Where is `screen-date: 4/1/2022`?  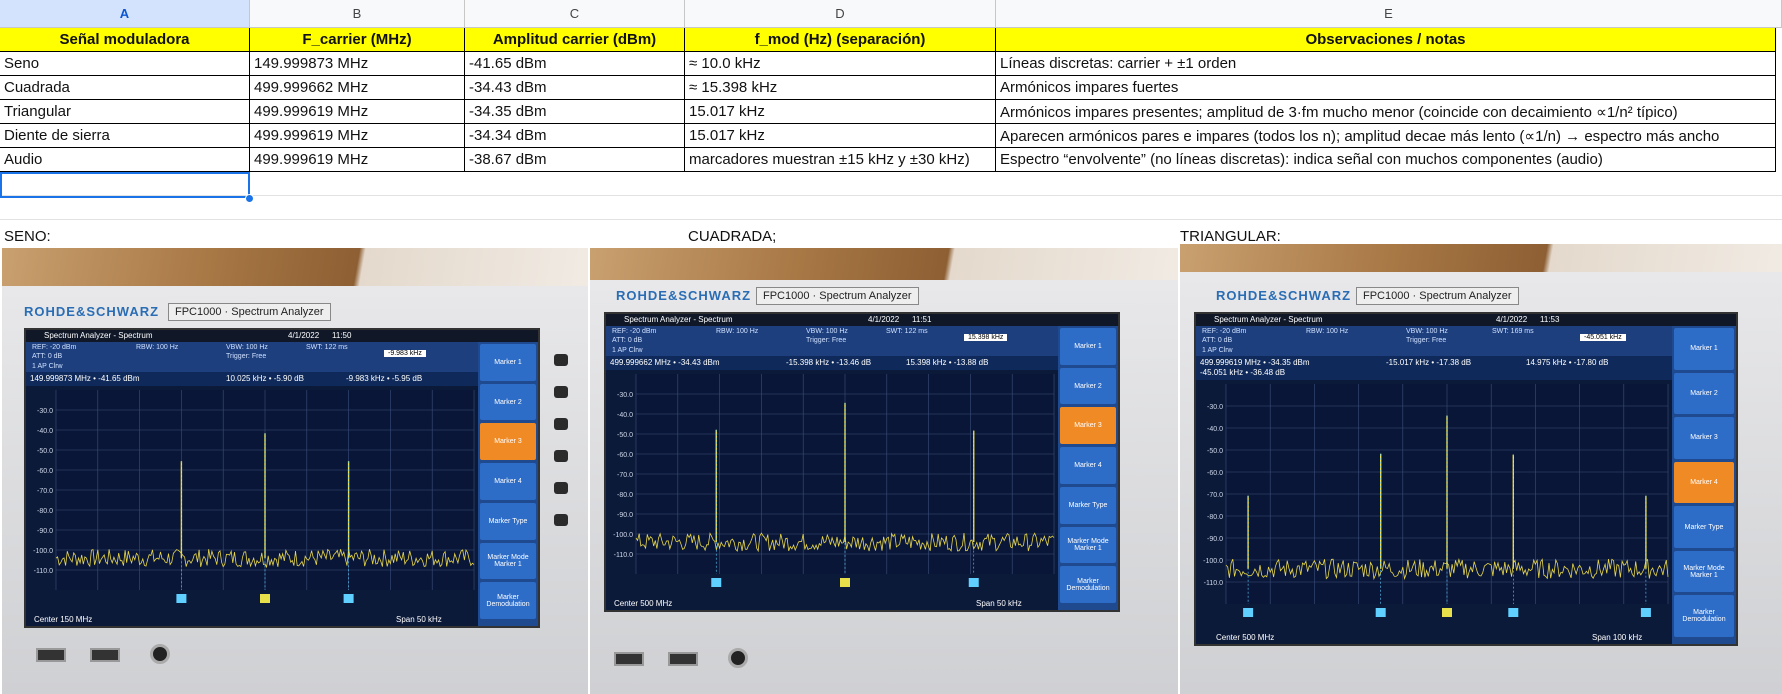 screen-date: 4/1/2022 is located at coordinates (884, 319).